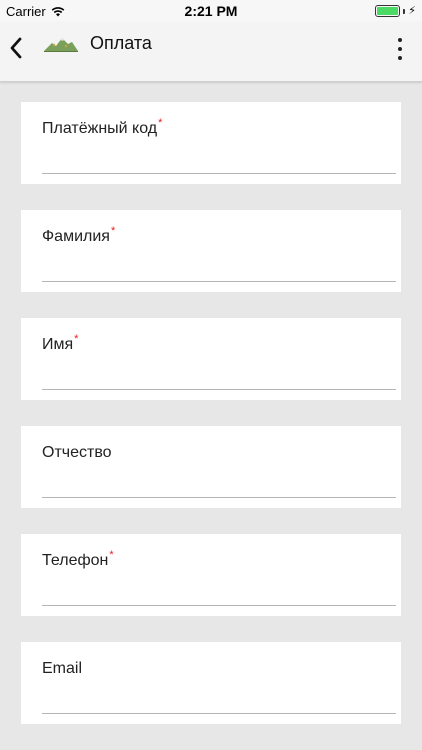 The height and width of the screenshot is (750, 422). What do you see at coordinates (219, 160) in the screenshot?
I see `payment-code-input` at bounding box center [219, 160].